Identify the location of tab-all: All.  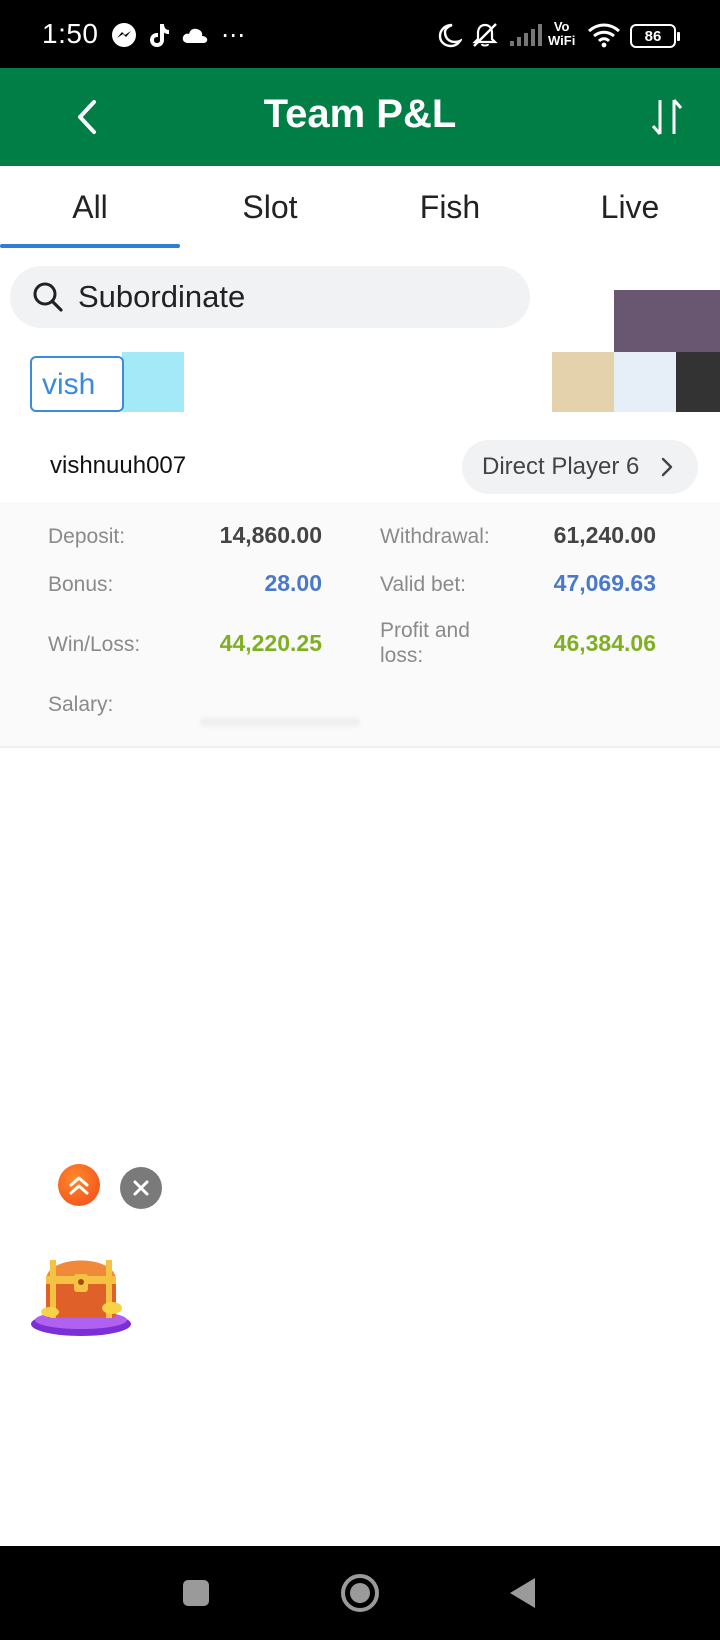
(90, 207).